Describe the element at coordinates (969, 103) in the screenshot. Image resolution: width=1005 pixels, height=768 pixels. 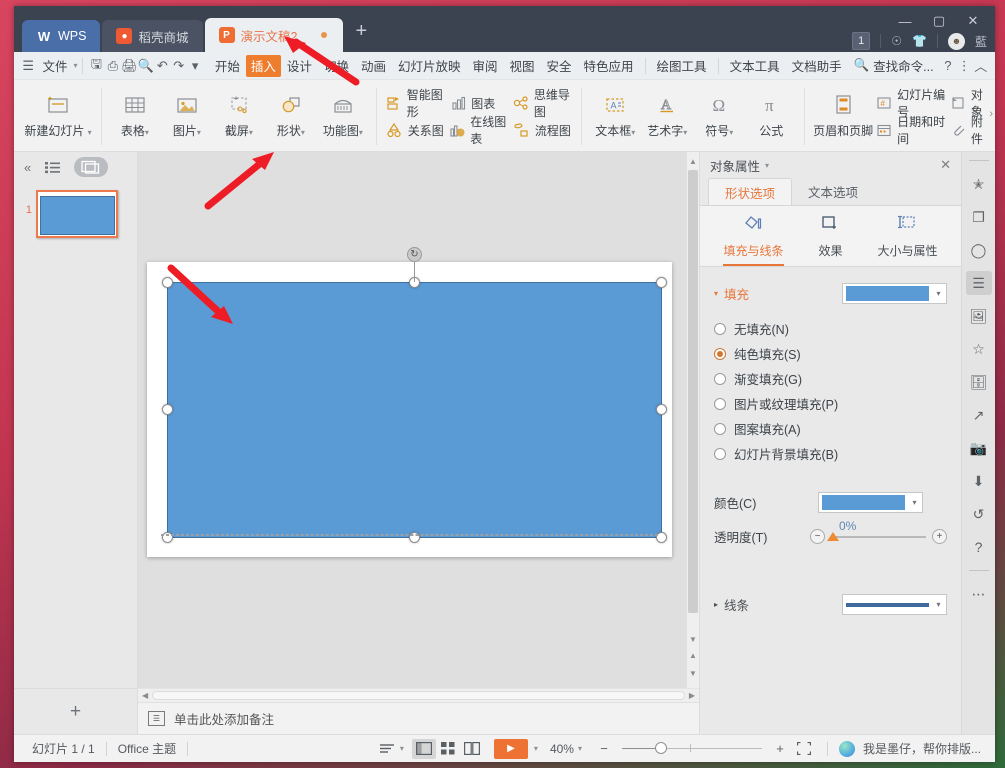
I see `object-button: 对象` at that location.